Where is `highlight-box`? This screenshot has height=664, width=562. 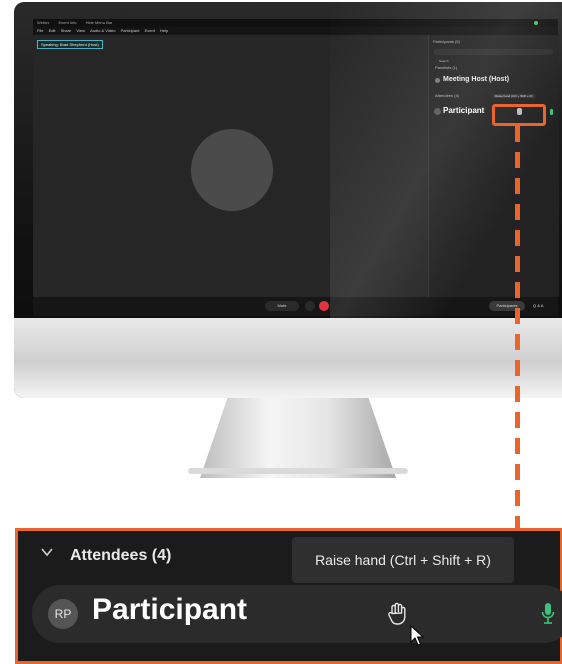 highlight-box is located at coordinates (519, 115).